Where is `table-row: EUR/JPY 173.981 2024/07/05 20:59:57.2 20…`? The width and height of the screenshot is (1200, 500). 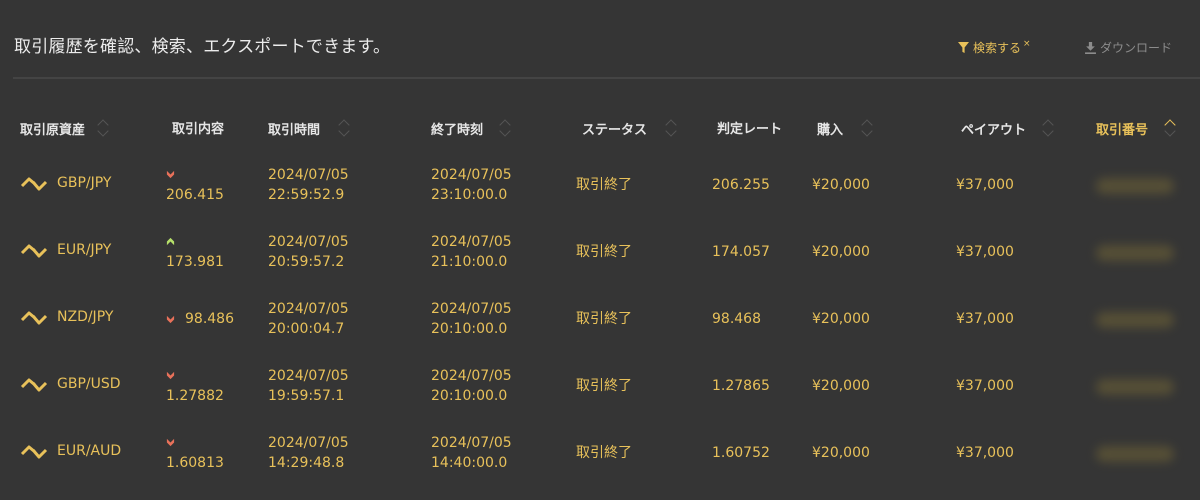
table-row: EUR/JPY 173.981 2024/07/05 20:59:57.2 20… is located at coordinates (600, 265).